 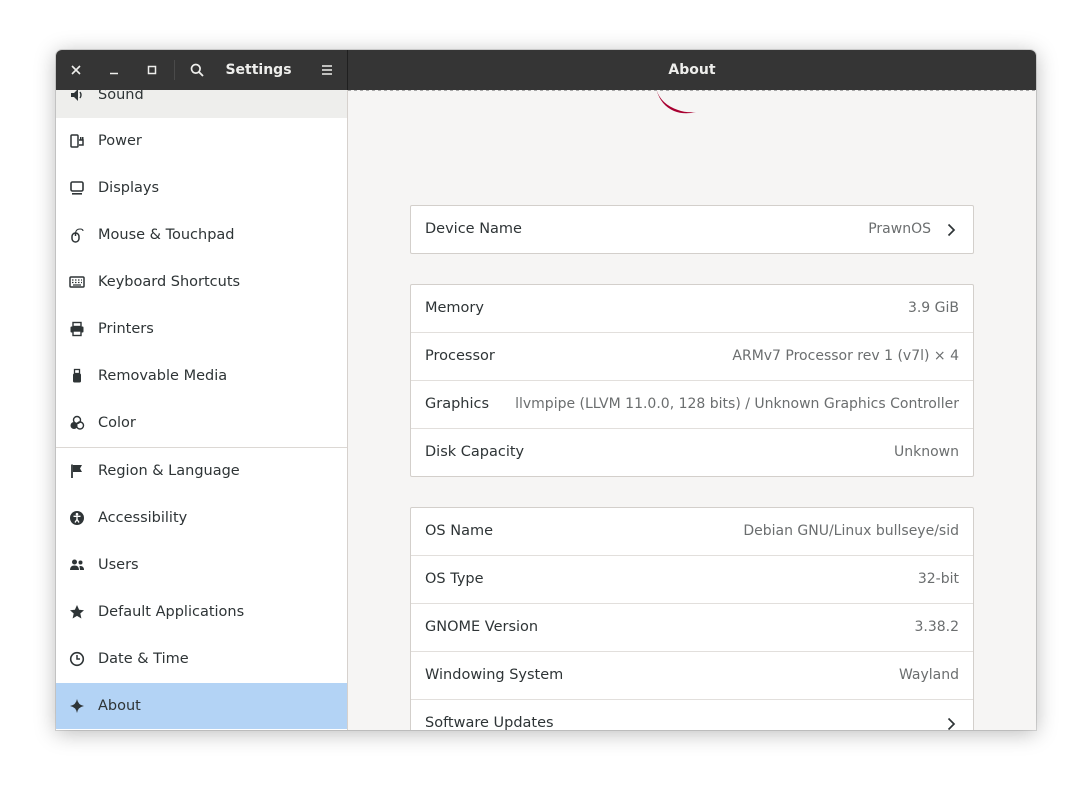 I want to click on sidebar-item-label: Color, so click(x=117, y=423).